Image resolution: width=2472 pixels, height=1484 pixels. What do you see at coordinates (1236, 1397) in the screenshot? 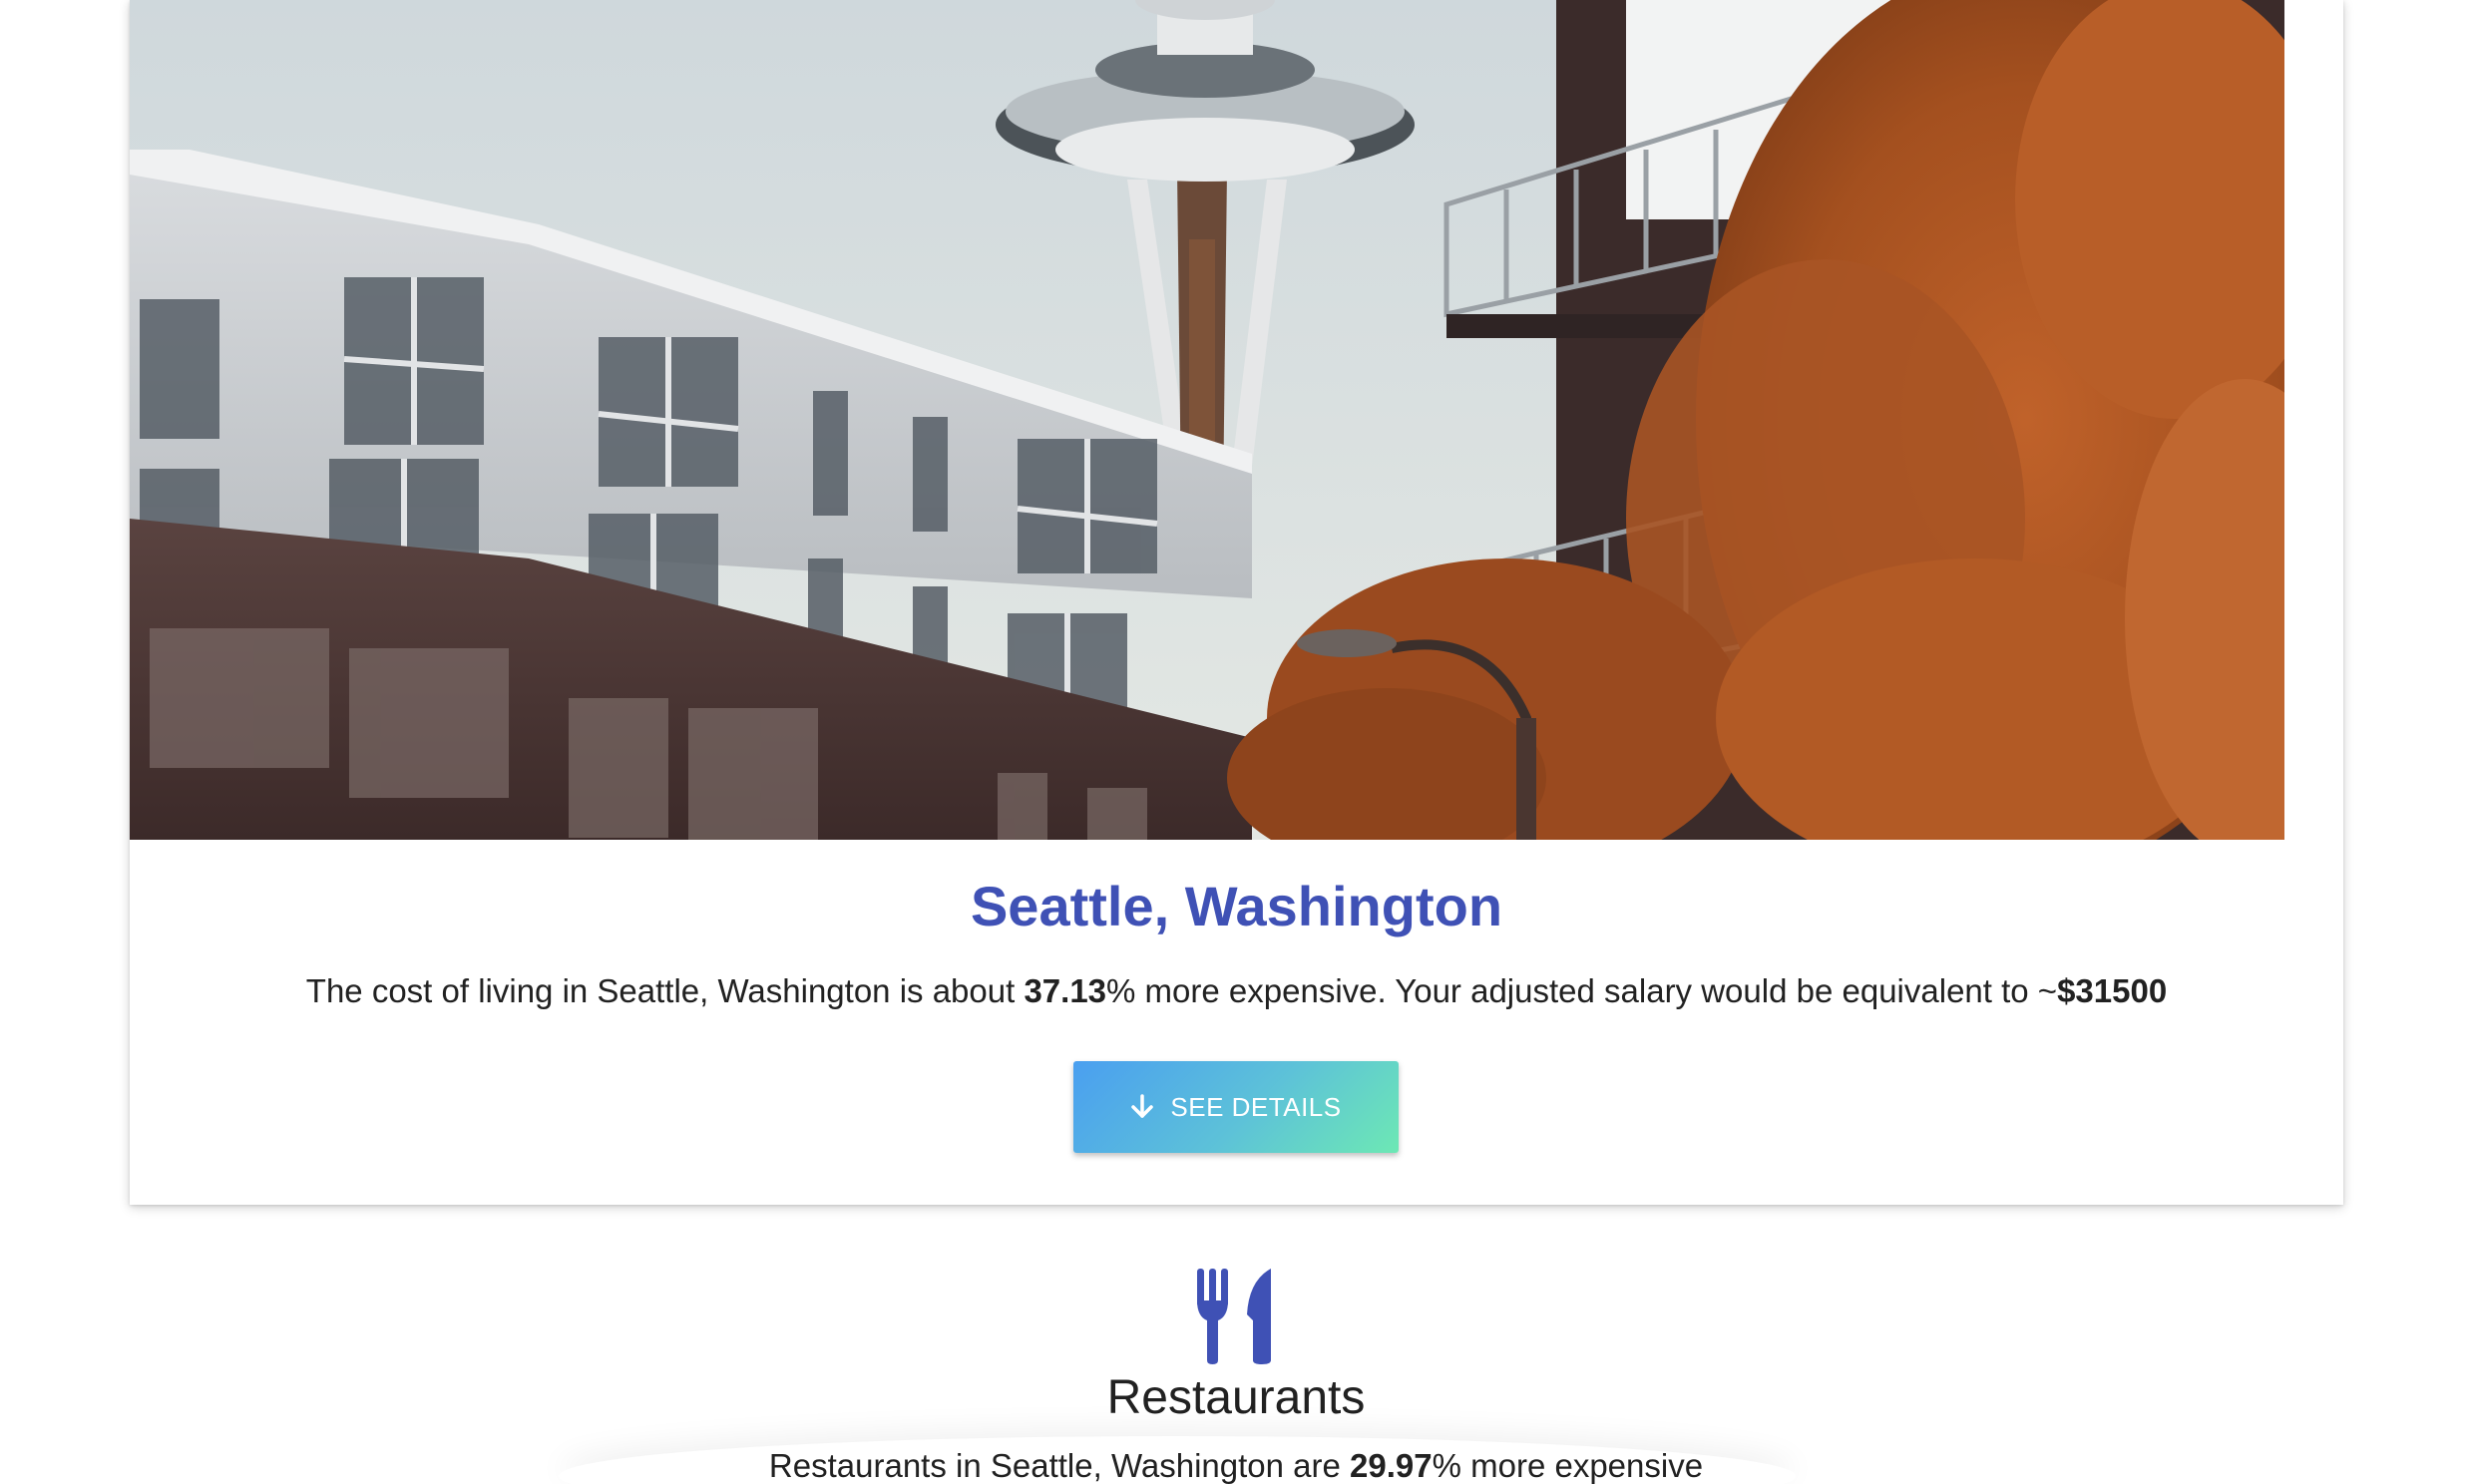
I see `restaurants-title: Restaurants` at bounding box center [1236, 1397].